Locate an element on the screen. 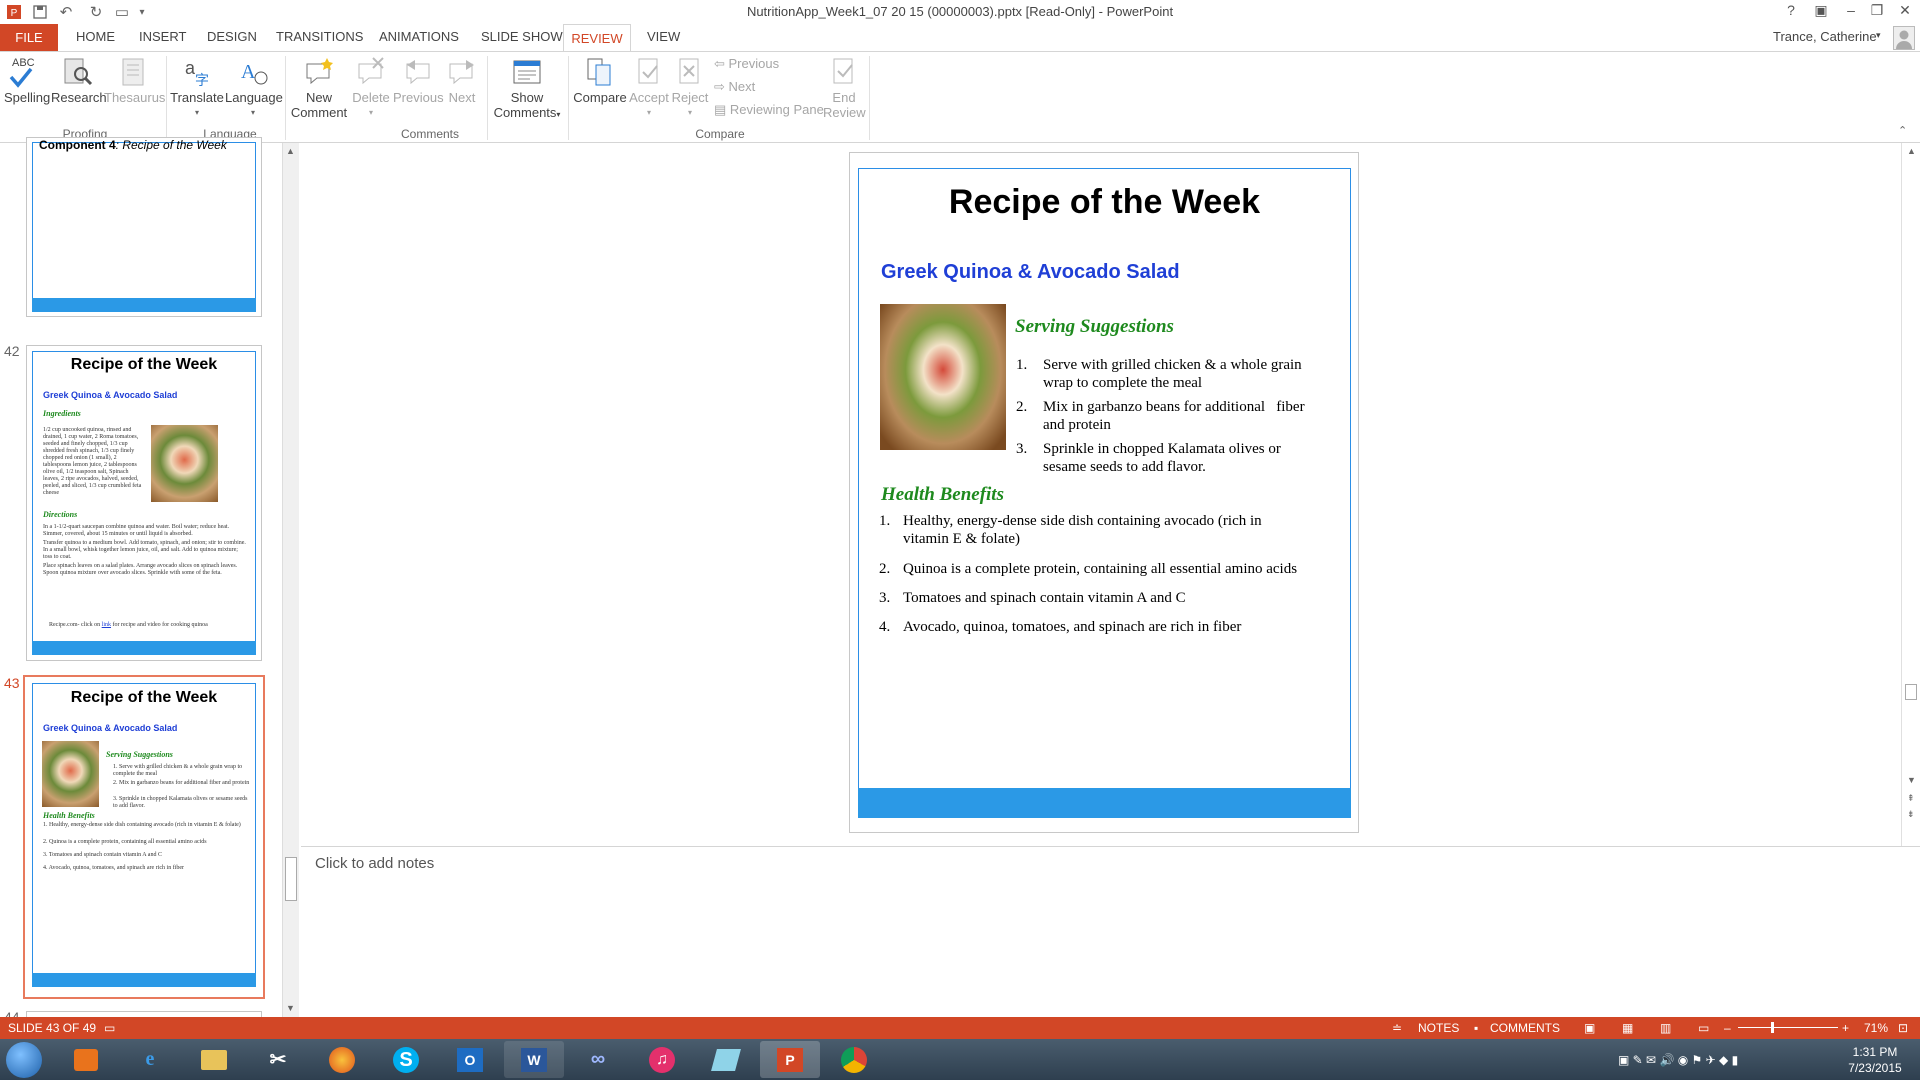 This screenshot has width=1920, height=1080. zoom-slider is located at coordinates (1788, 1027).